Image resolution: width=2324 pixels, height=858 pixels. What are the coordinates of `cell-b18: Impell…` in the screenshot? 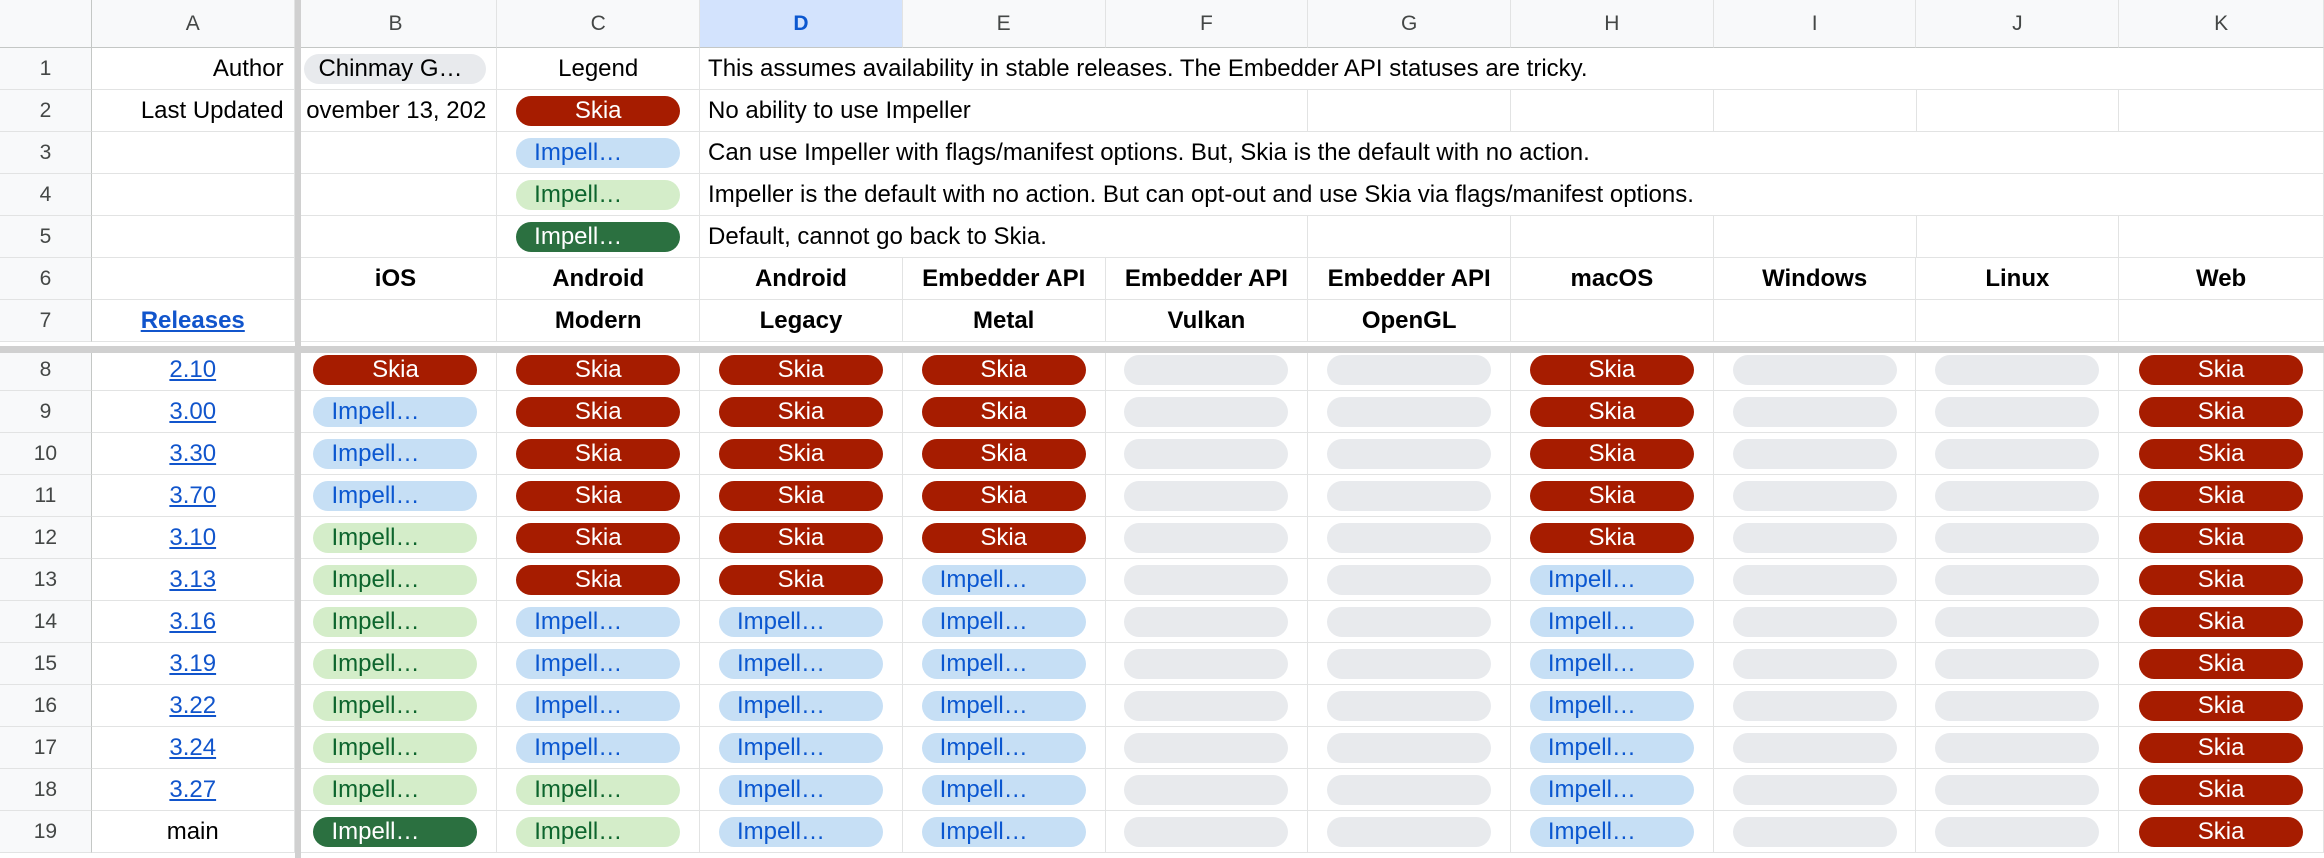 It's located at (396, 790).